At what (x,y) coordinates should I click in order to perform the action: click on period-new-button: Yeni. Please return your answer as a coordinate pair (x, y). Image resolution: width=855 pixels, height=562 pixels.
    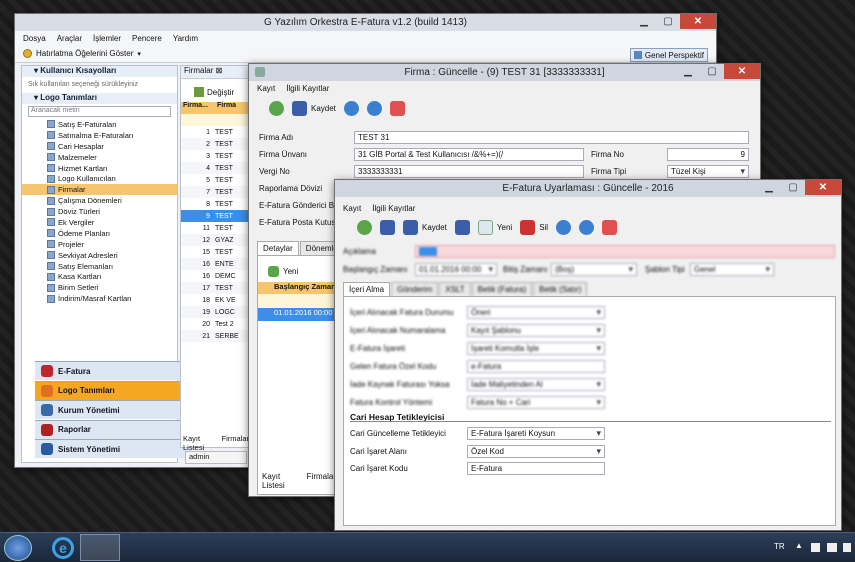
    Looking at the image, I should click on (297, 271).